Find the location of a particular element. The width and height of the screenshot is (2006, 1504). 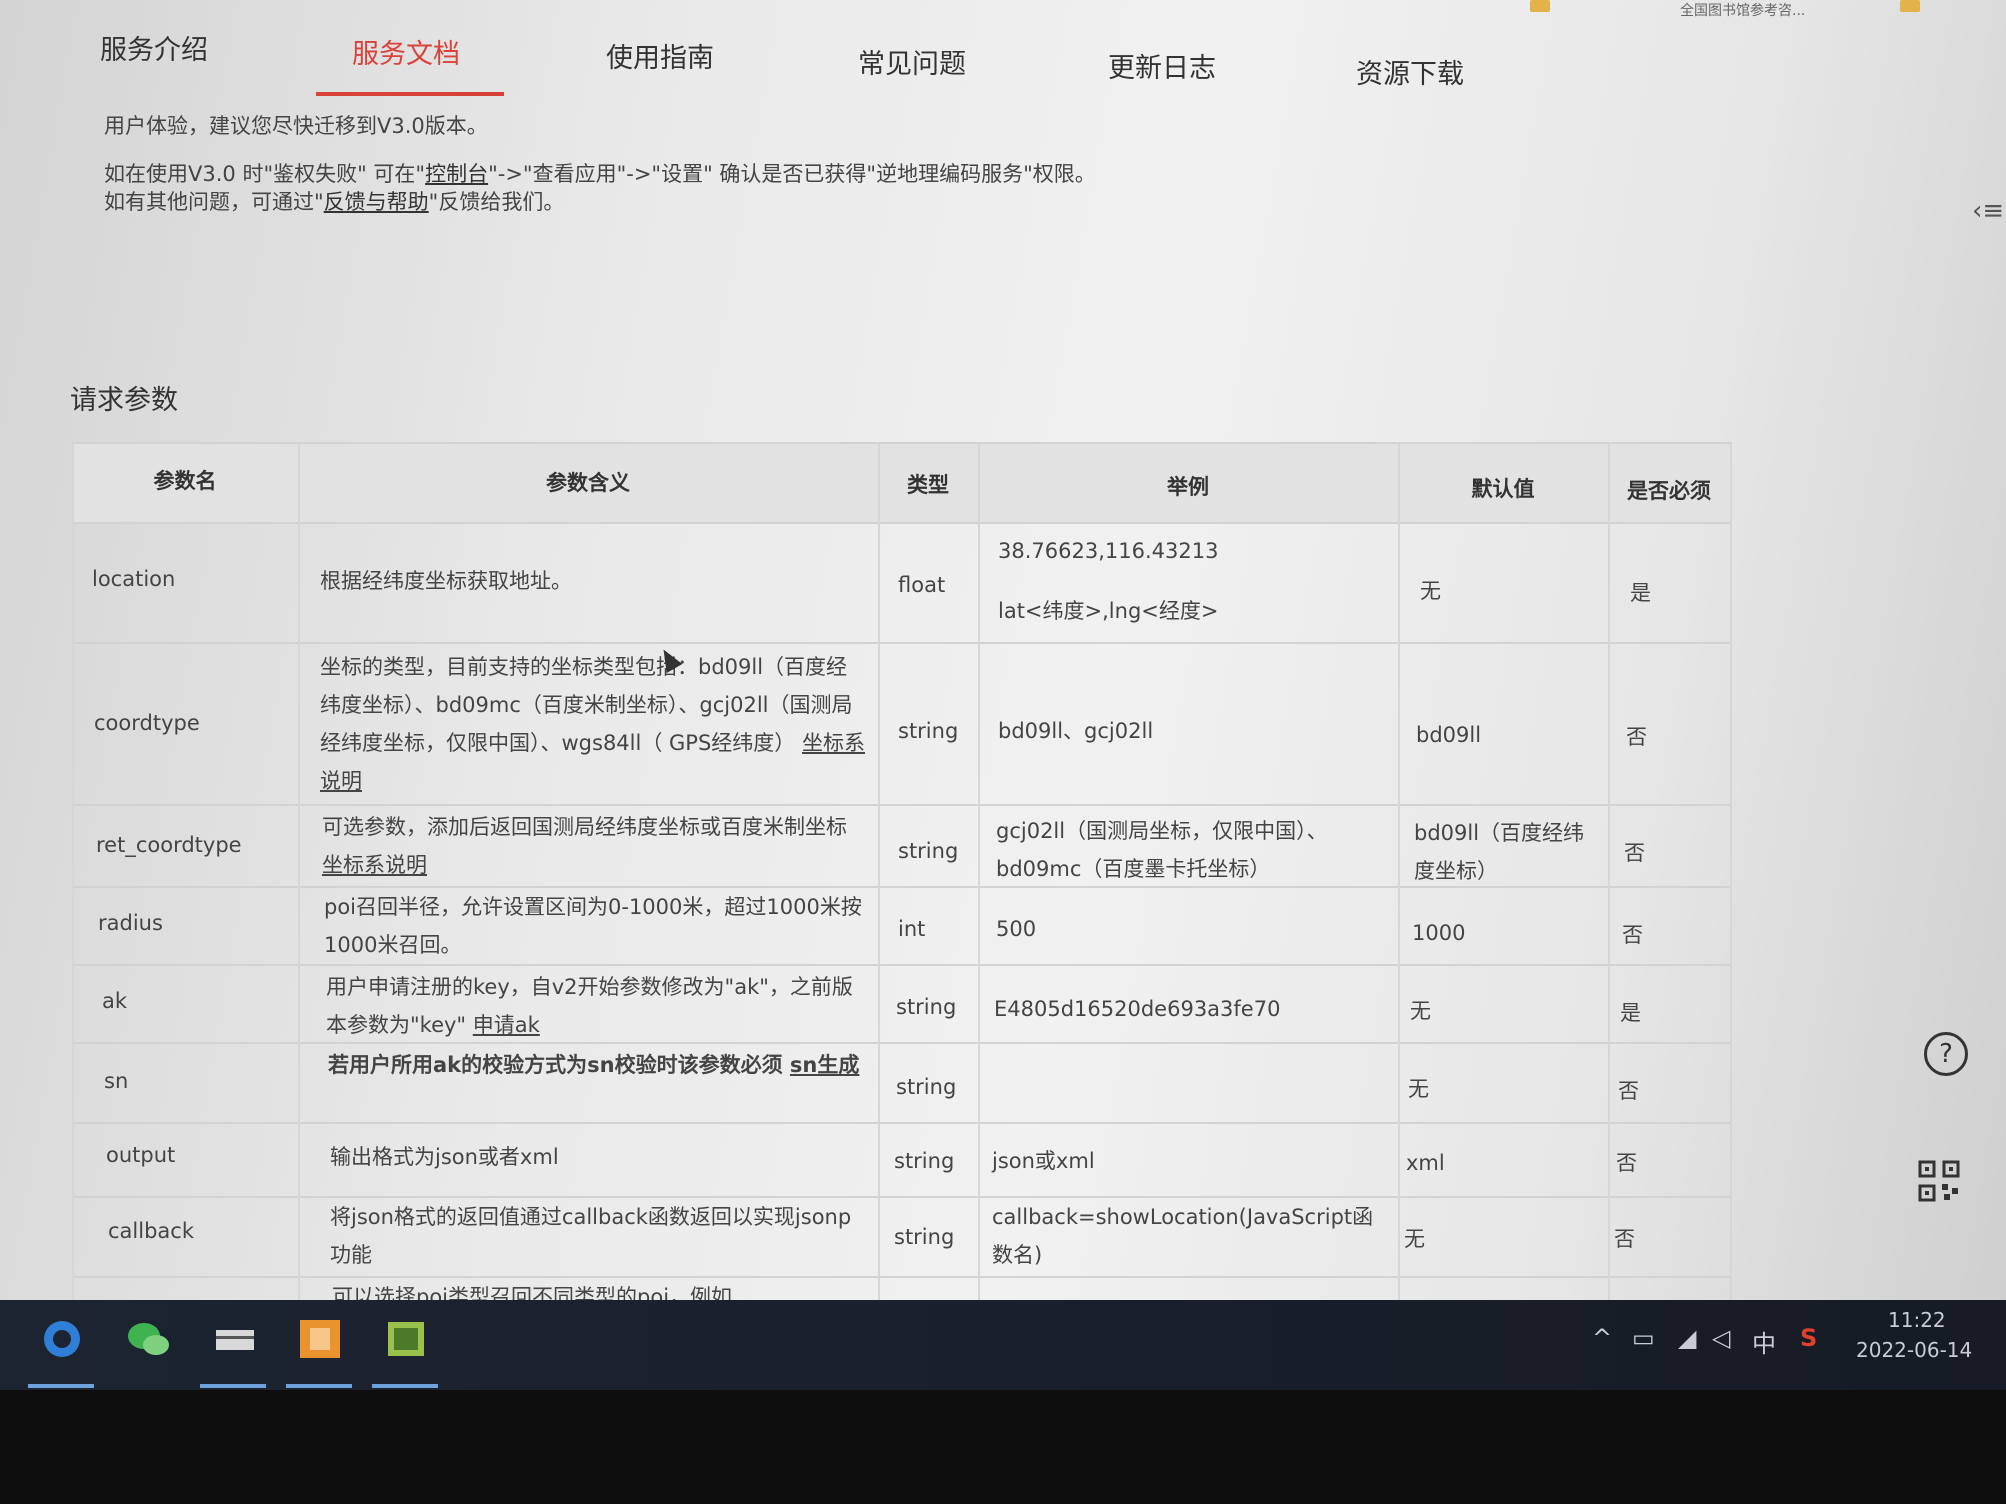

param-default: 1000 is located at coordinates (1439, 933).